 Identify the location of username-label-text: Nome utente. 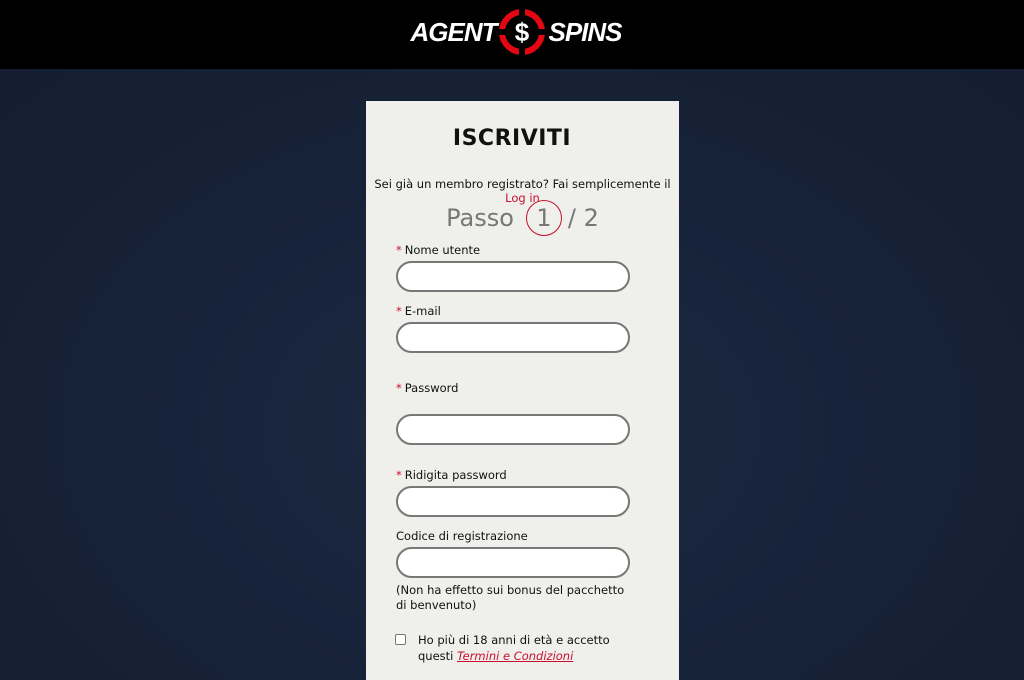
(442, 250).